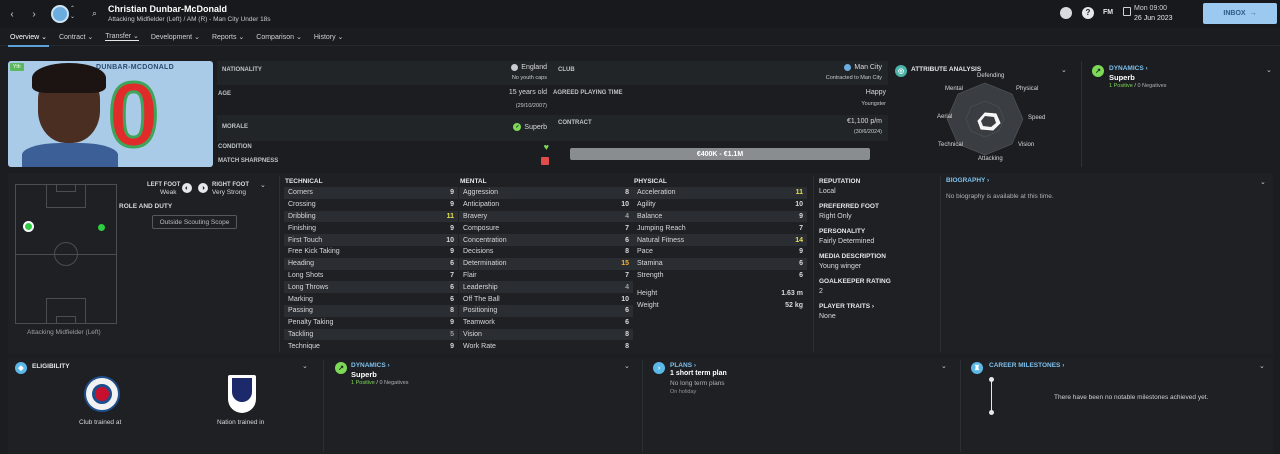  I want to click on attribute-row: Agility 10, so click(720, 205).